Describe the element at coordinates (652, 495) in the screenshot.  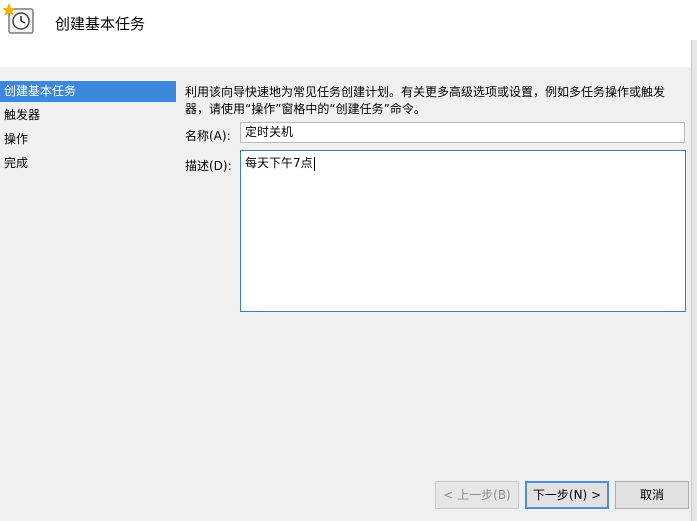
I see `cancel-button: 取消` at that location.